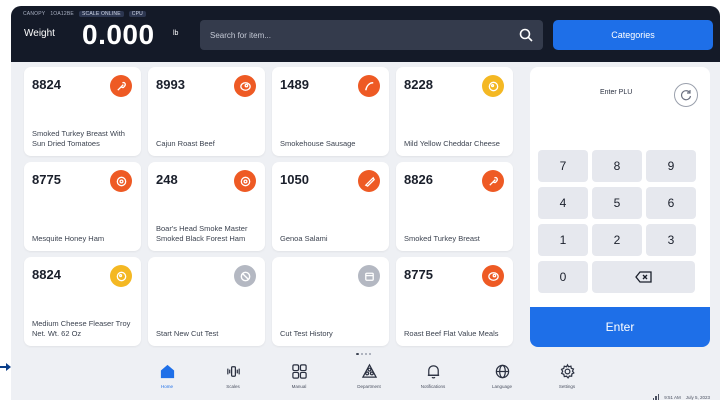  What do you see at coordinates (442, 238) in the screenshot?
I see `product-name: Smoked Turkey Breast` at bounding box center [442, 238].